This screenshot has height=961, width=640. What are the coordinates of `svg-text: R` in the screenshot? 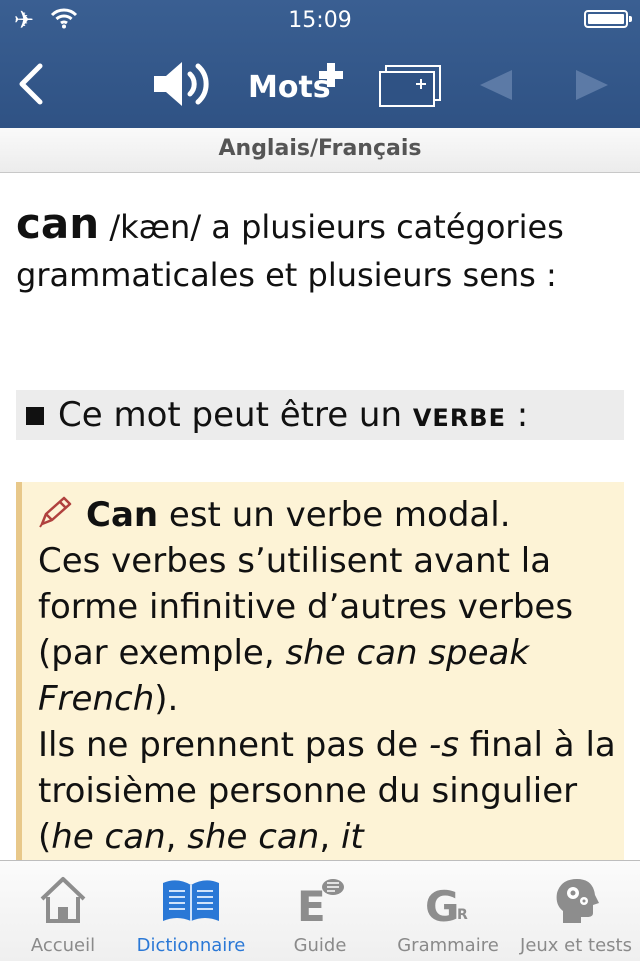 It's located at (462, 915).